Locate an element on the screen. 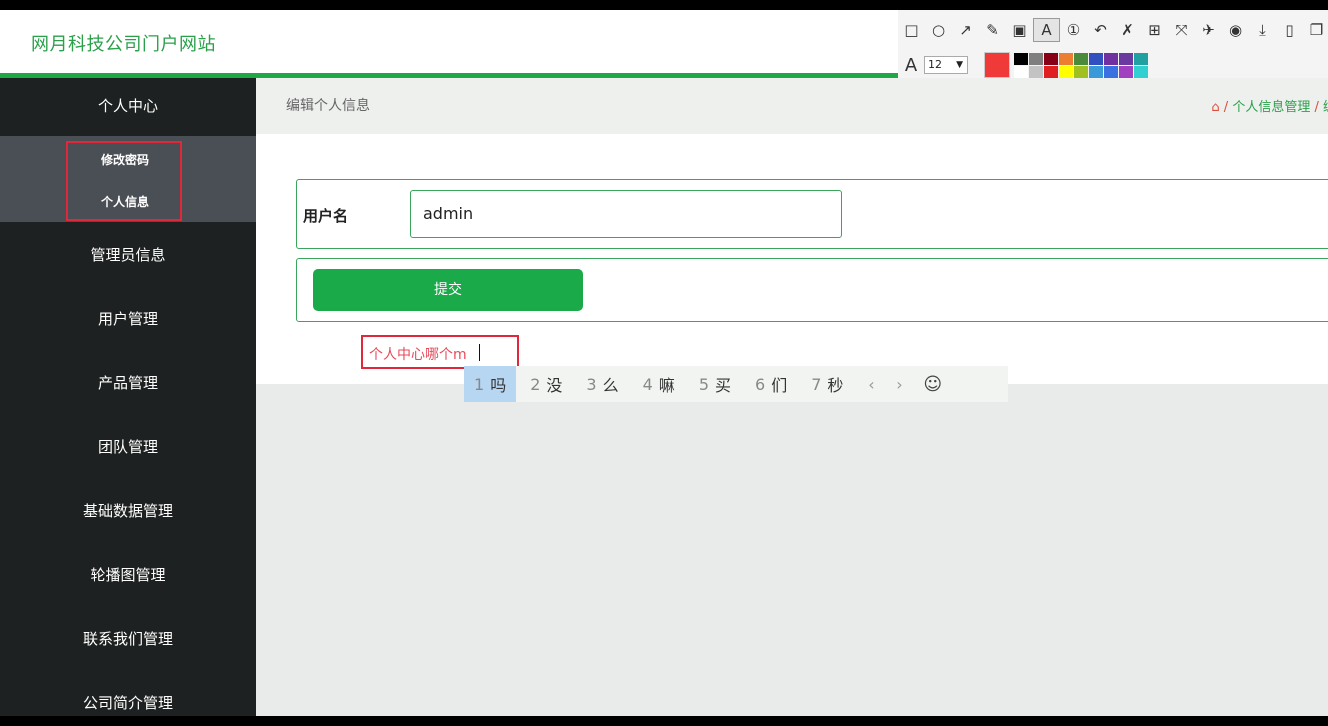 This screenshot has width=1328, height=726. ime-candidate-text: 没 is located at coordinates (554, 385).